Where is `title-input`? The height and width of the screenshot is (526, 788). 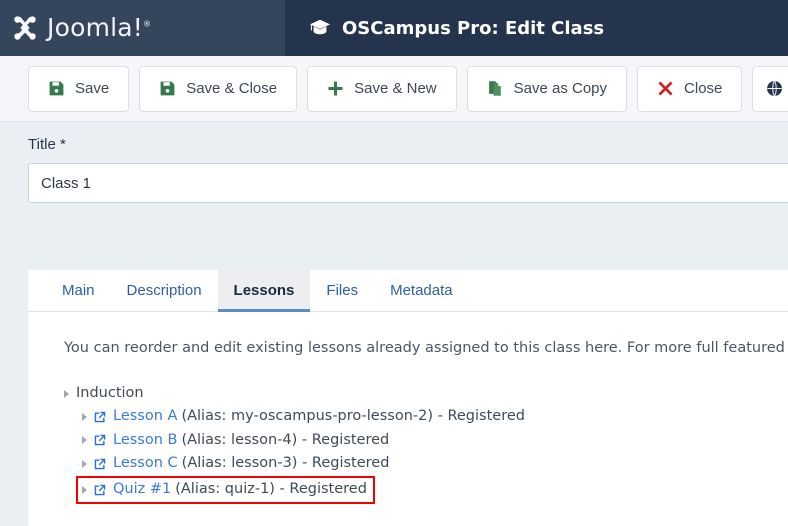 title-input is located at coordinates (408, 183).